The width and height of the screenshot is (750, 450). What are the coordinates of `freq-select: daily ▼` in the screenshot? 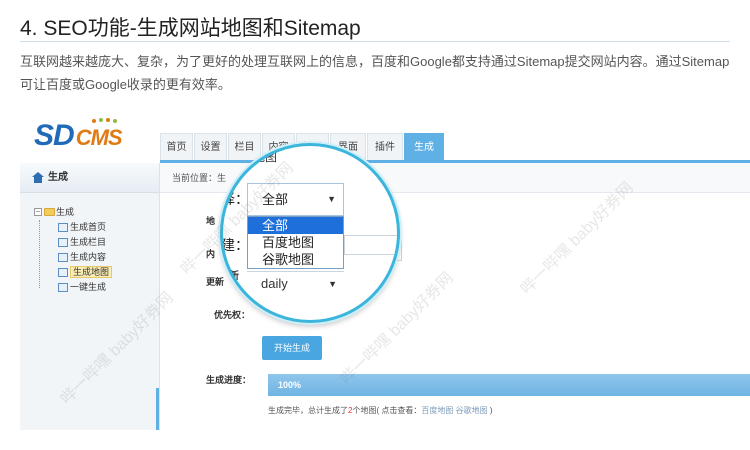 It's located at (295, 283).